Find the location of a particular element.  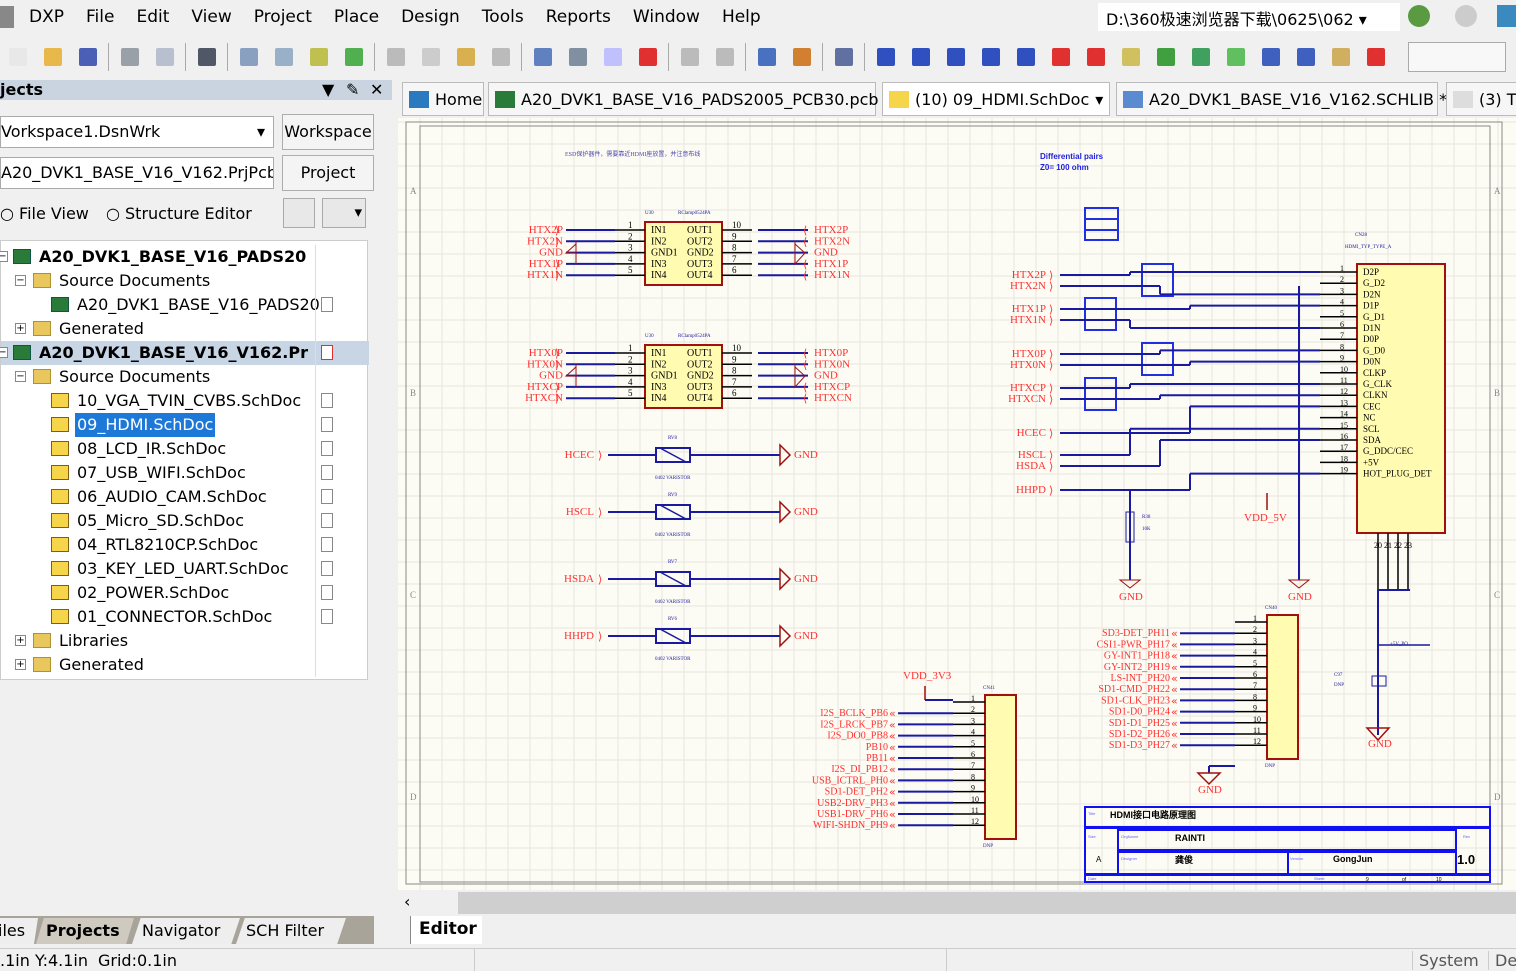

doc-tab: (3) T is located at coordinates (1481, 99).